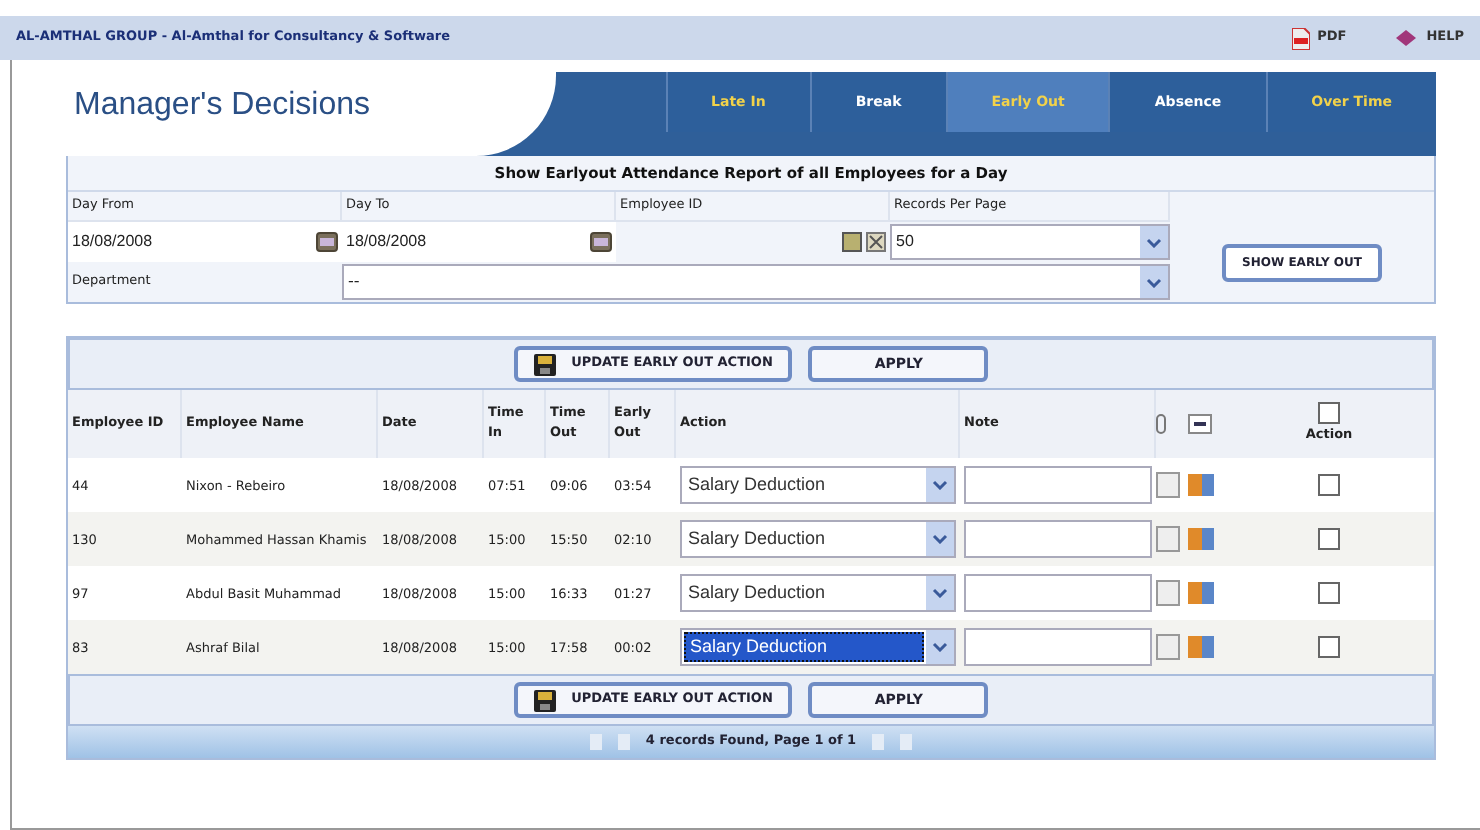  What do you see at coordinates (1030, 242) in the screenshot?
I see `records-per-page-select: 50` at bounding box center [1030, 242].